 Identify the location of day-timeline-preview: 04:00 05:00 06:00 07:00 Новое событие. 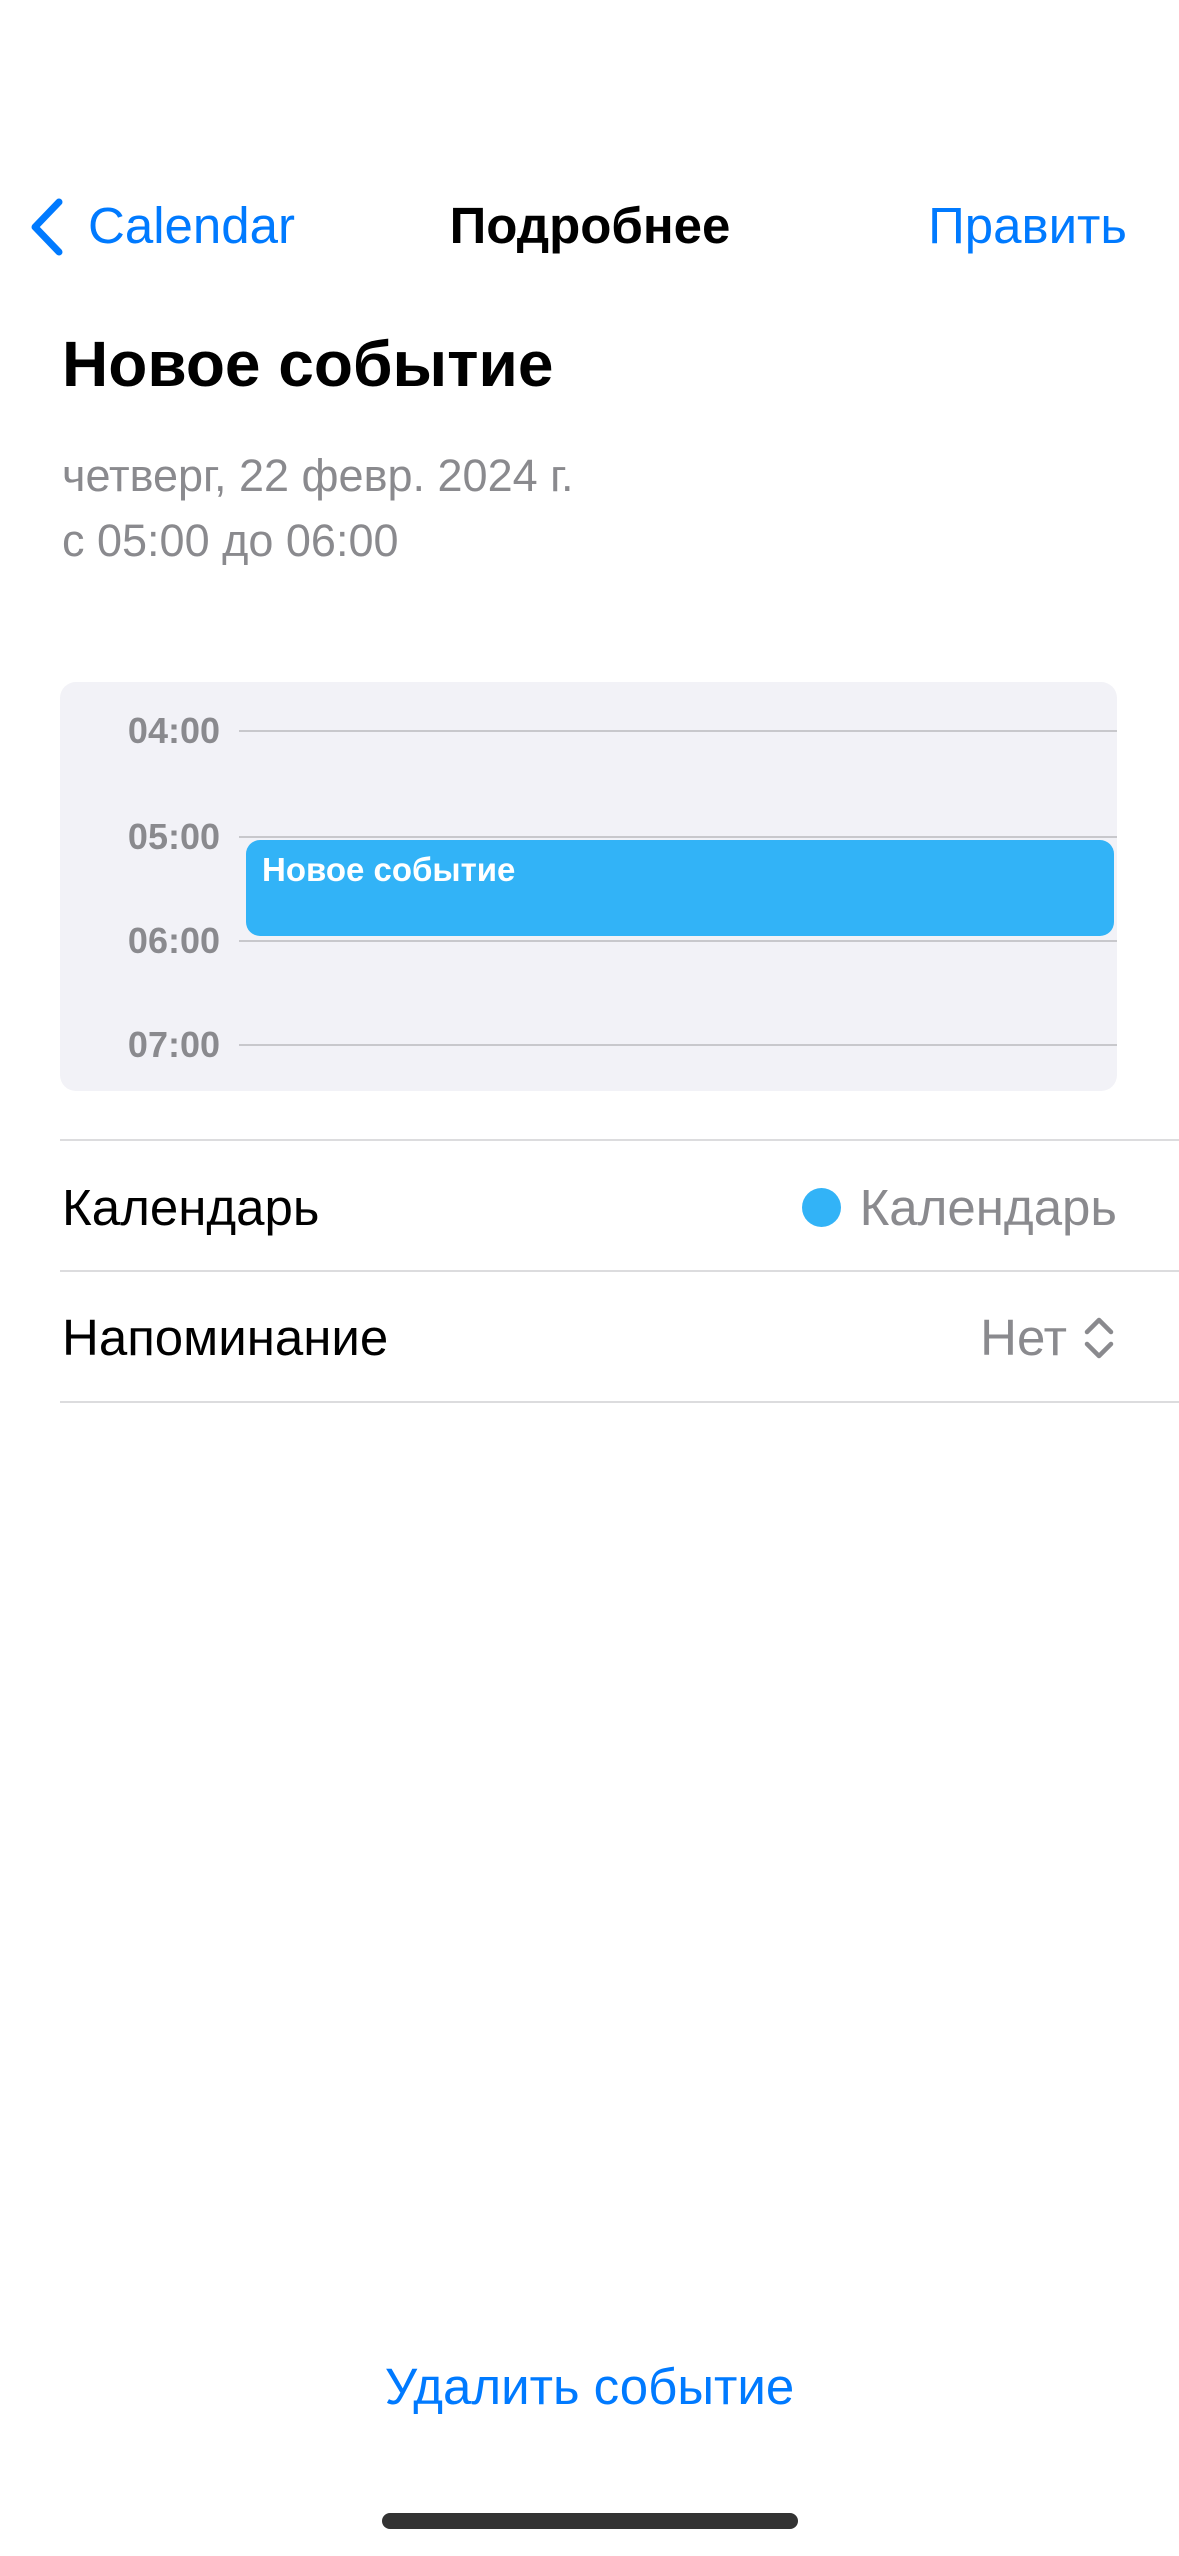
(588, 886).